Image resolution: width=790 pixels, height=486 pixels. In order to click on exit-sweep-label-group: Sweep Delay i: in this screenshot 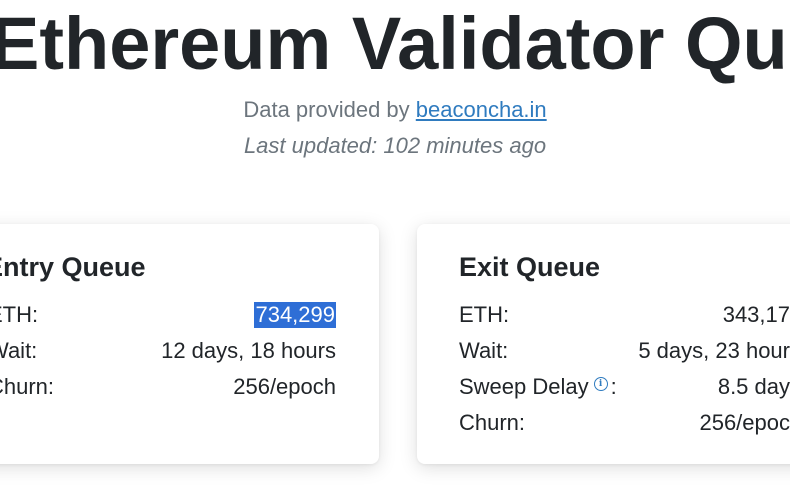, I will do `click(538, 387)`.